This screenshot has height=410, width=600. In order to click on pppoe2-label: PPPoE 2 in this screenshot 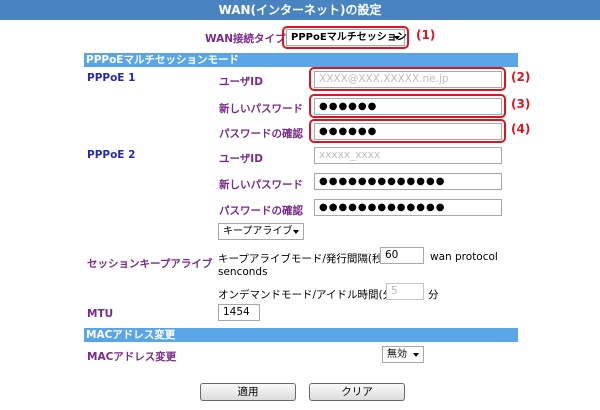, I will do `click(111, 155)`.